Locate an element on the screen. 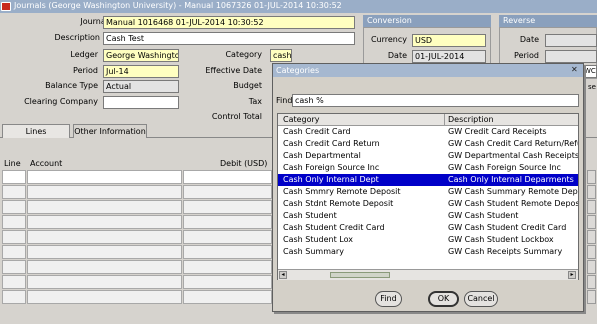 The height and width of the screenshot is (324, 597). scroll-left-icon: ◂ is located at coordinates (283, 275).